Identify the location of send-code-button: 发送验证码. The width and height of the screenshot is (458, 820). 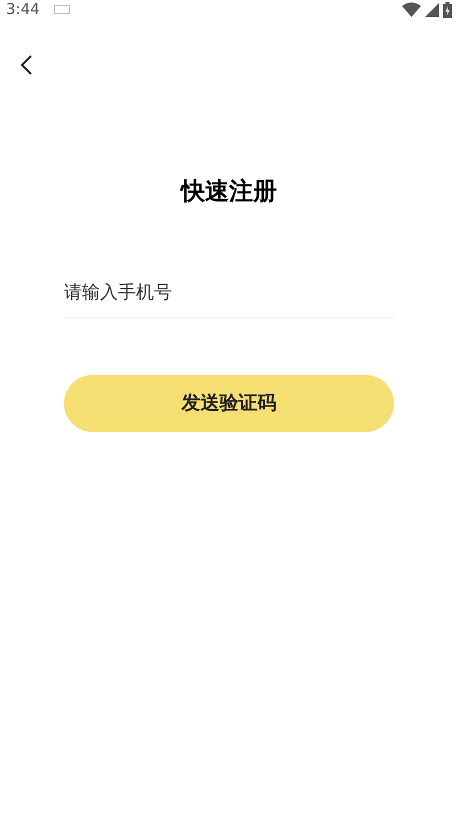
(229, 403).